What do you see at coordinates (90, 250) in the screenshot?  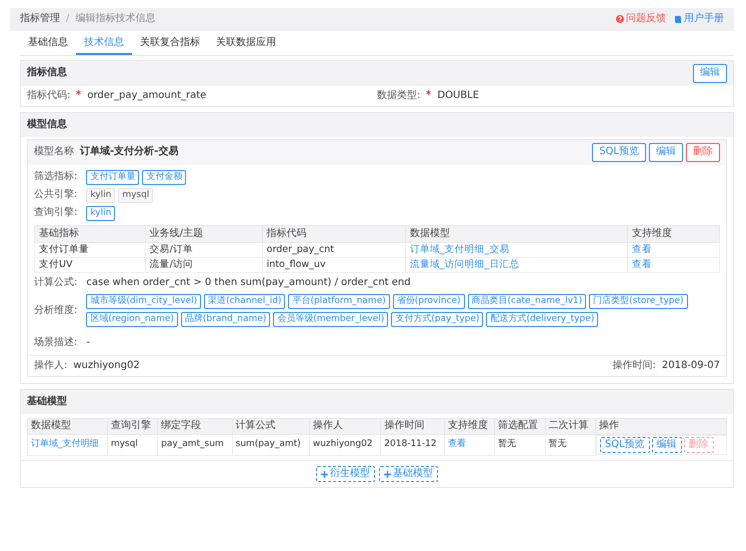 I see `table-cell: 支付订单量` at bounding box center [90, 250].